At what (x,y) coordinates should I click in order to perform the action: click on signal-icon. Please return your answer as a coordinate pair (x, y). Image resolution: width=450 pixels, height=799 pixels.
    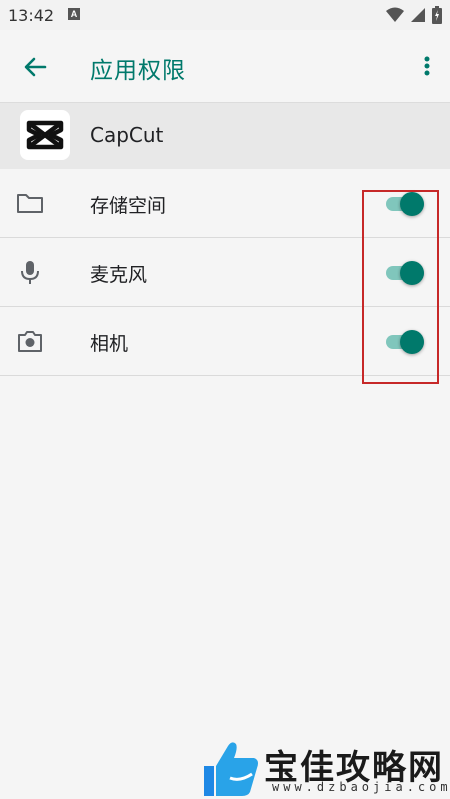
    Looking at the image, I should click on (418, 15).